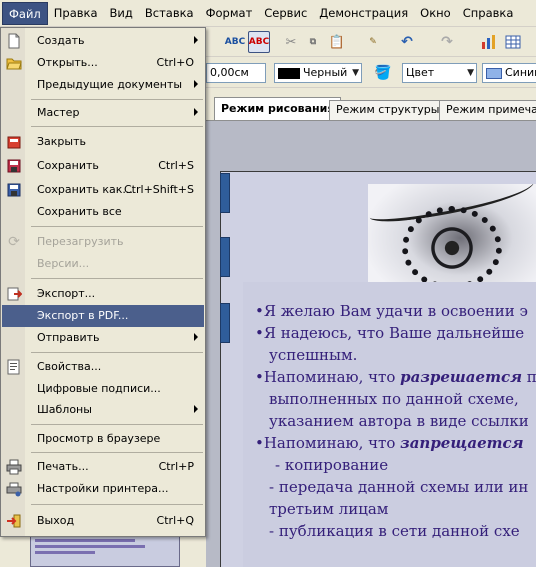  I want to click on slide-line: •Напоминаю, что запрещается, so click(389, 443).